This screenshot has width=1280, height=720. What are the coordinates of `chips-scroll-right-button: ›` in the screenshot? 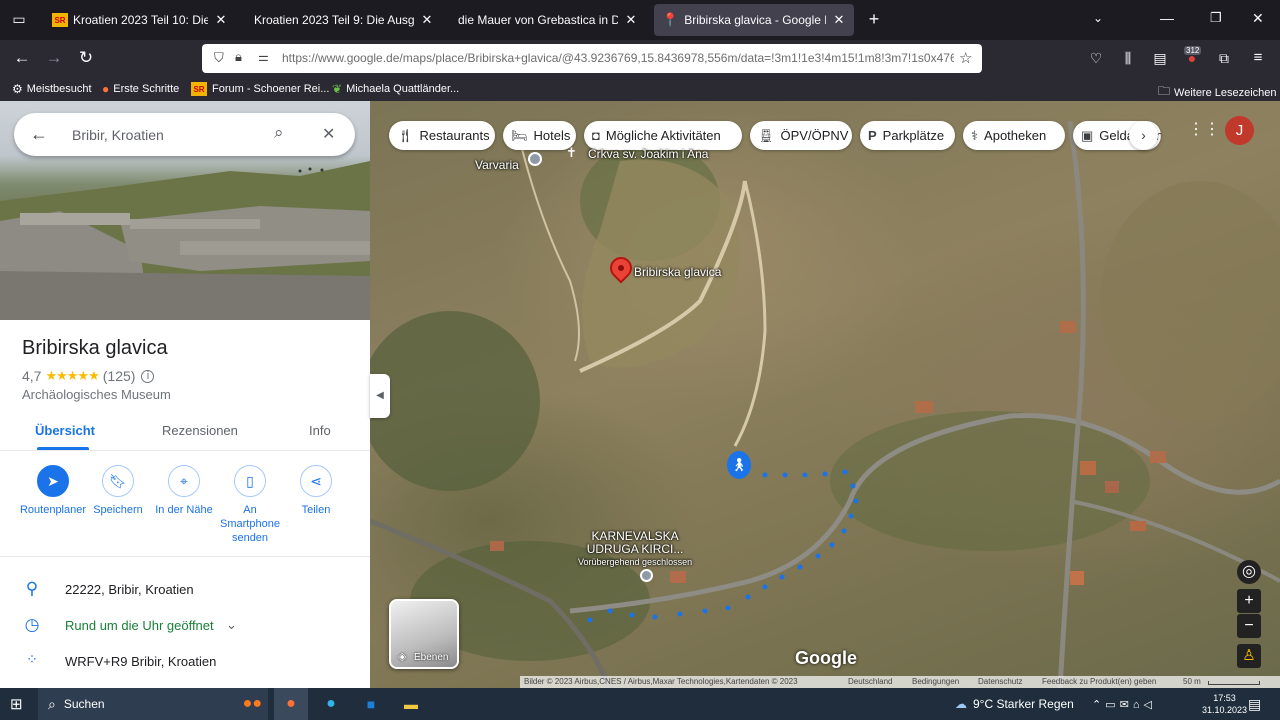 It's located at (1143, 135).